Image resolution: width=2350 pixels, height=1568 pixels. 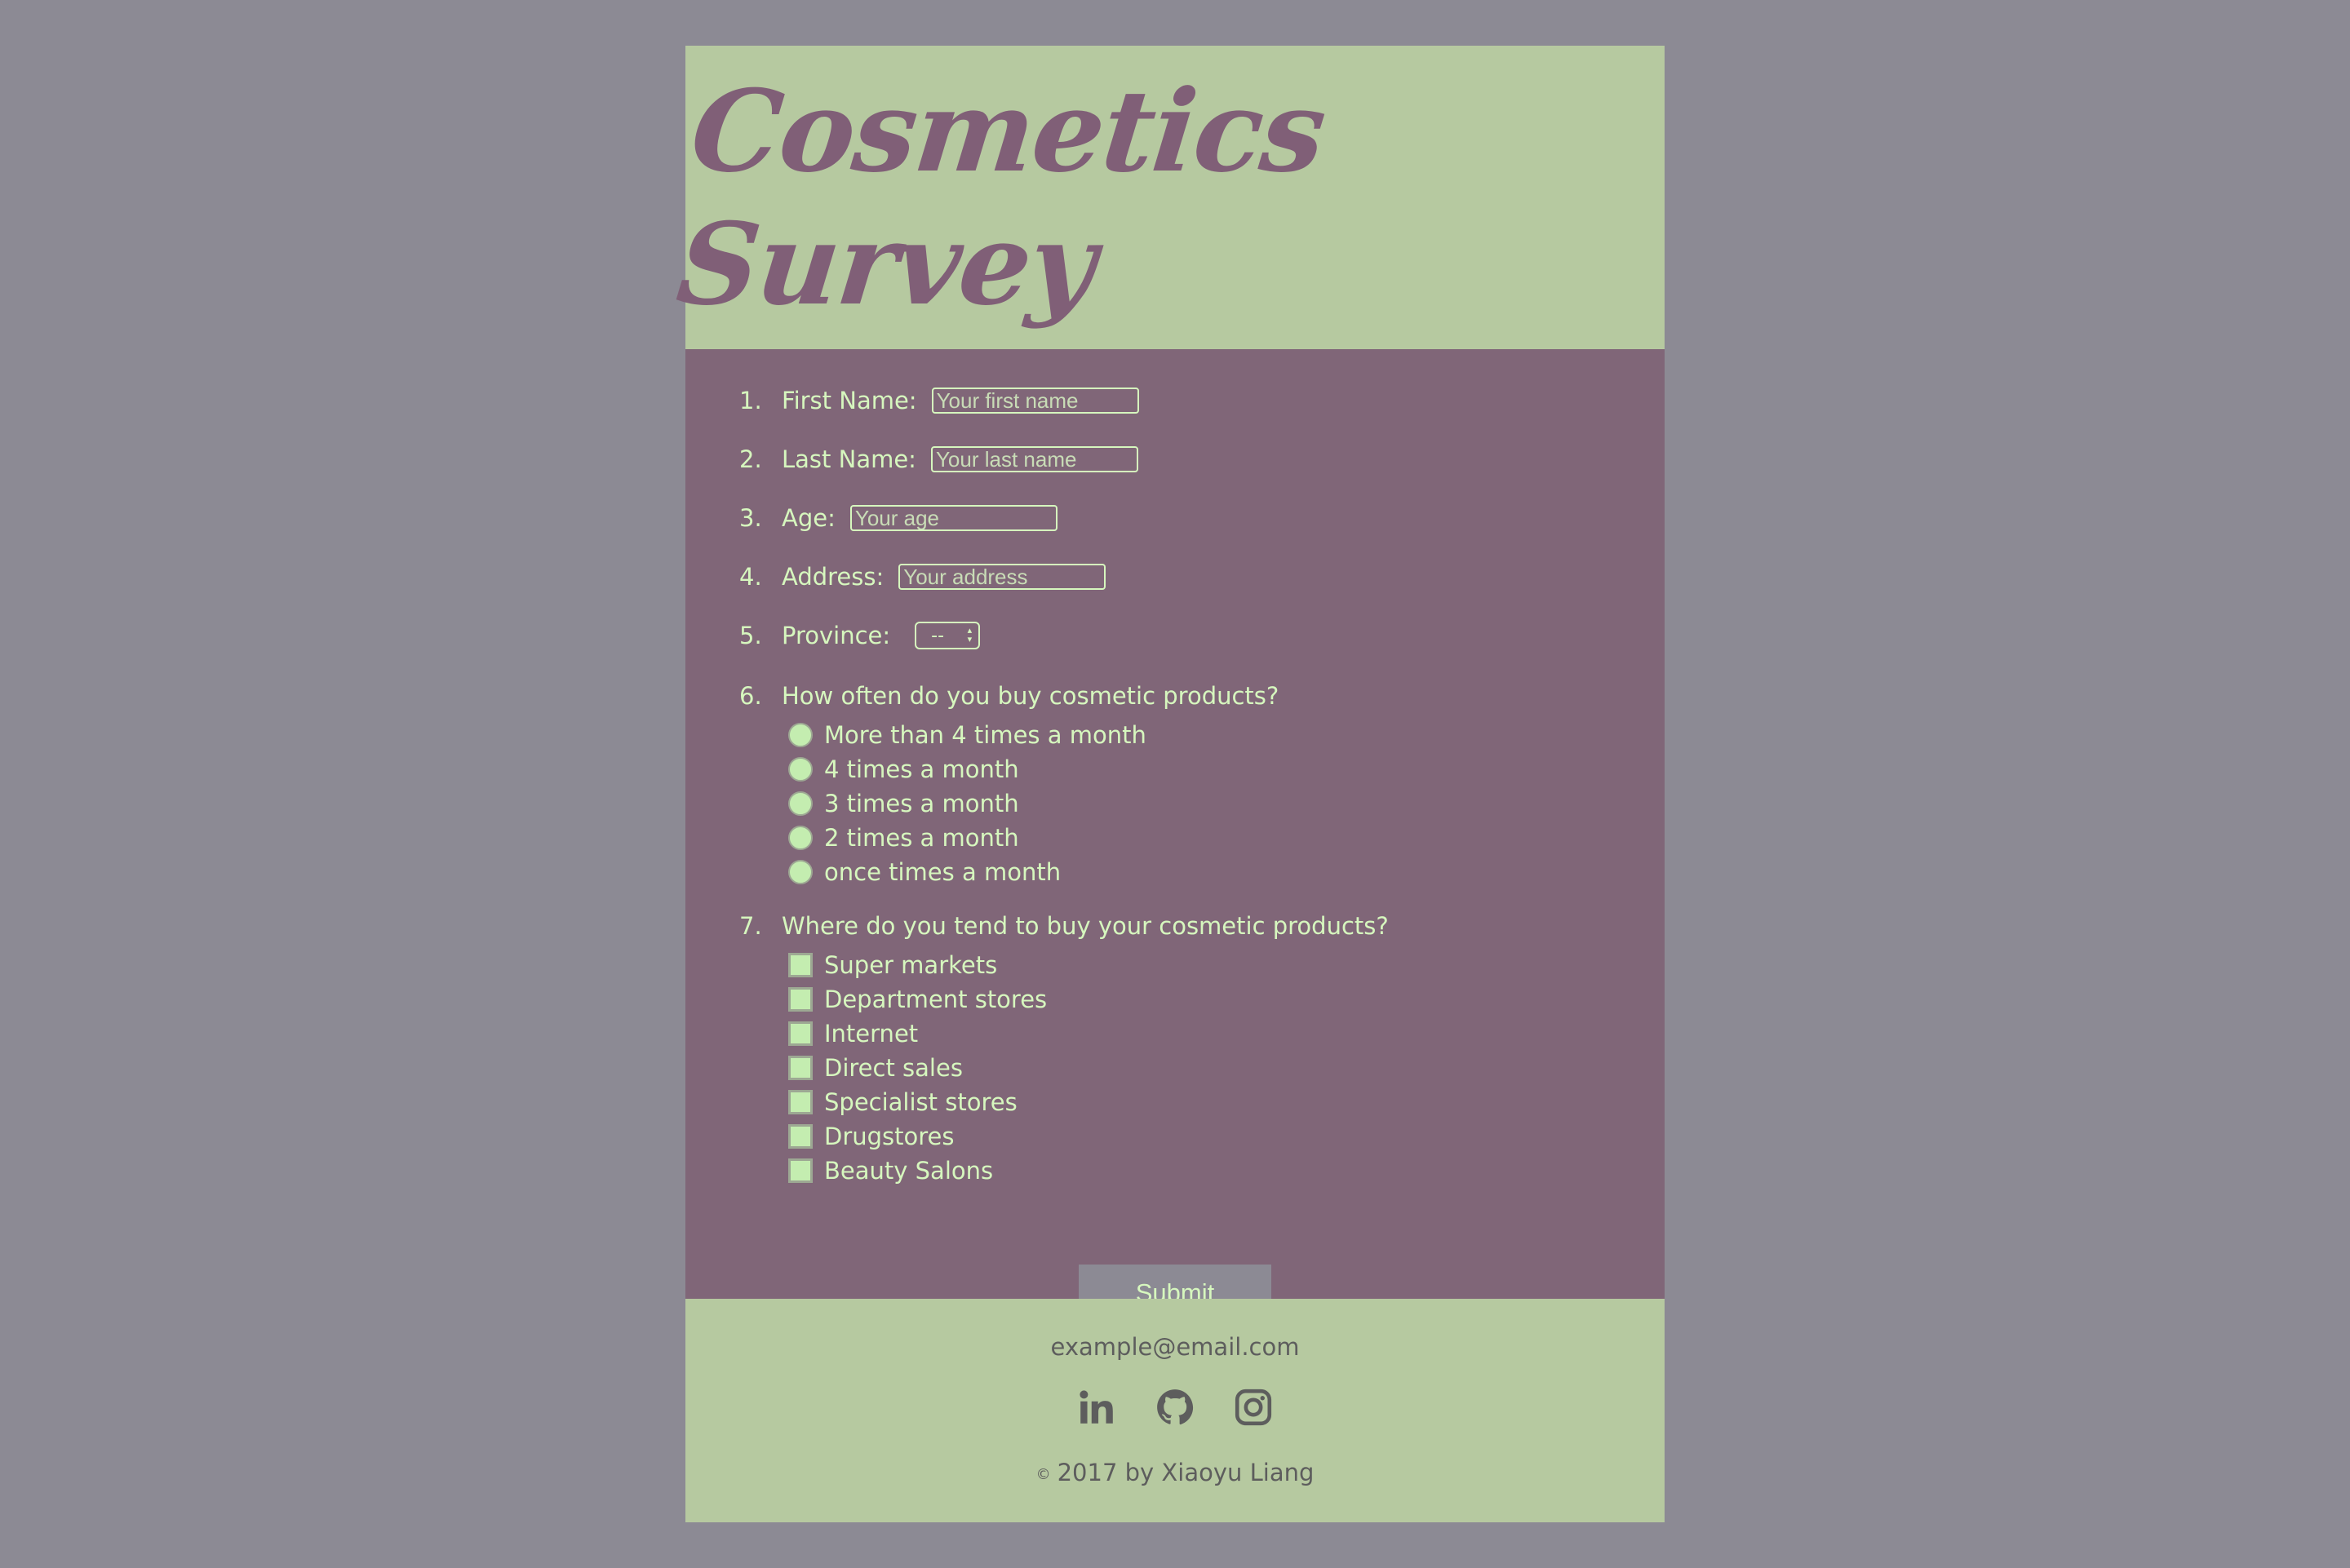 I want to click on copyright: © 2017 by Xiaoyu Liang, so click(x=1175, y=1472).